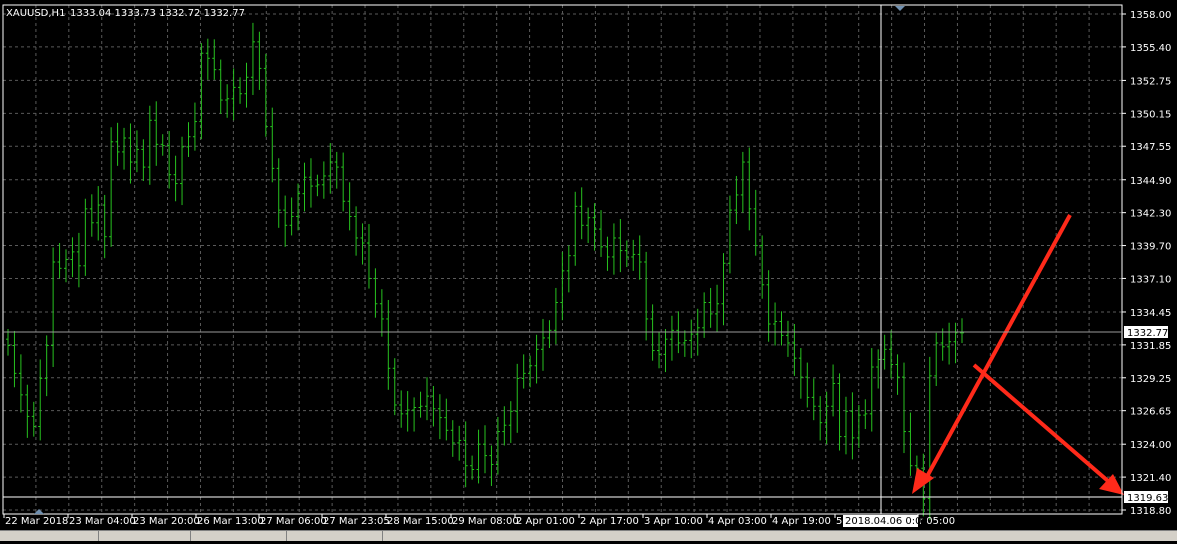 The height and width of the screenshot is (544, 1177). I want to click on price-tick-label: 1352.75, so click(1150, 81).